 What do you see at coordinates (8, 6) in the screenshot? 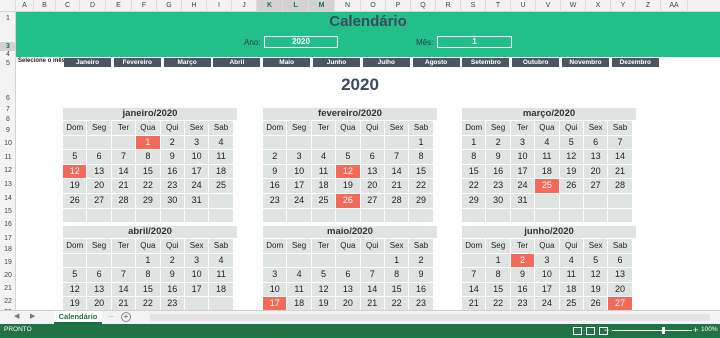
I see `select-all-corner` at bounding box center [8, 6].